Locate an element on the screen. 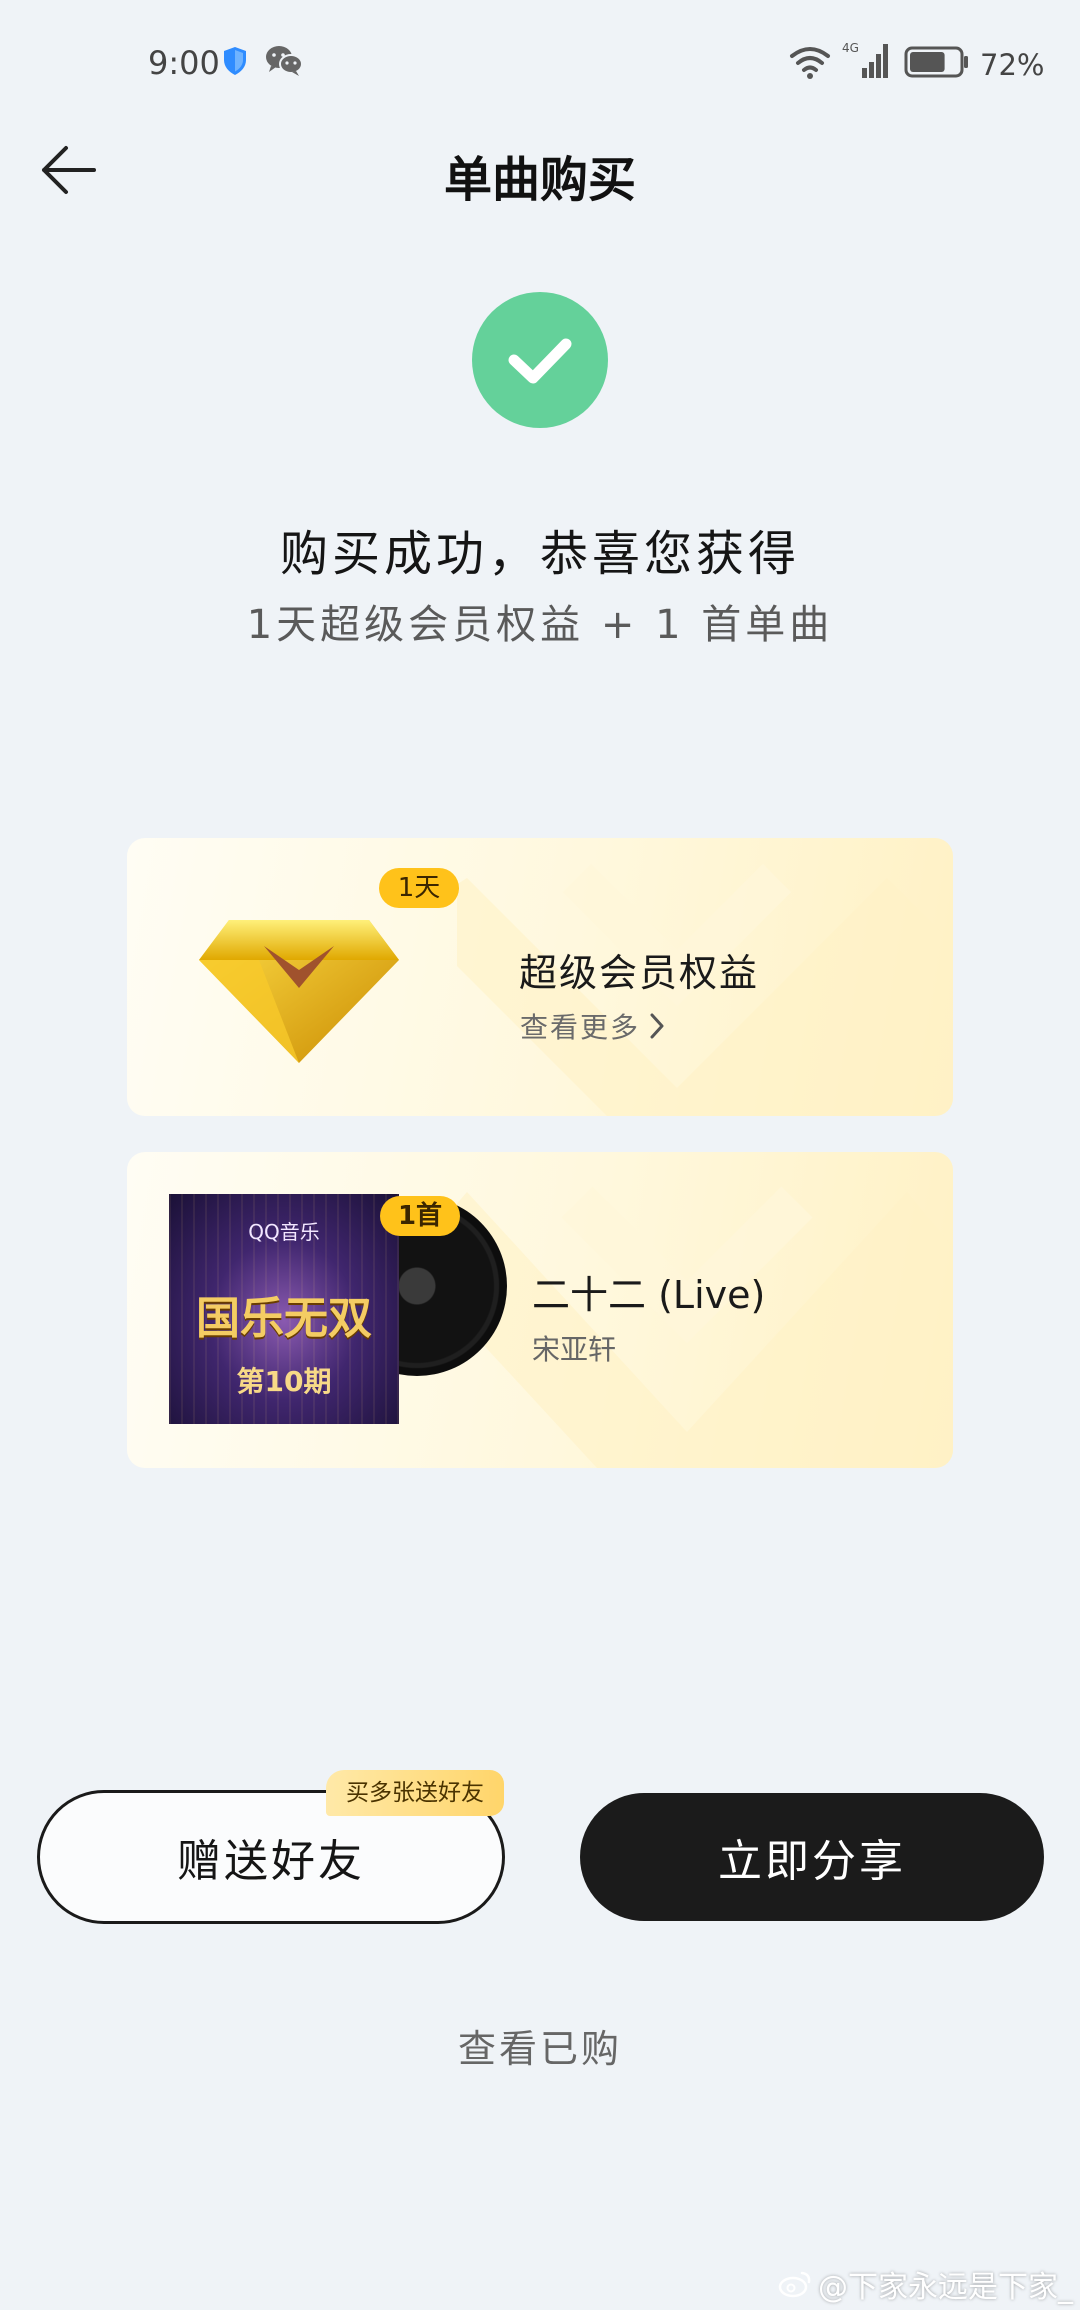 The image size is (1080, 2310). vip-duration-badge: 1天 is located at coordinates (419, 888).